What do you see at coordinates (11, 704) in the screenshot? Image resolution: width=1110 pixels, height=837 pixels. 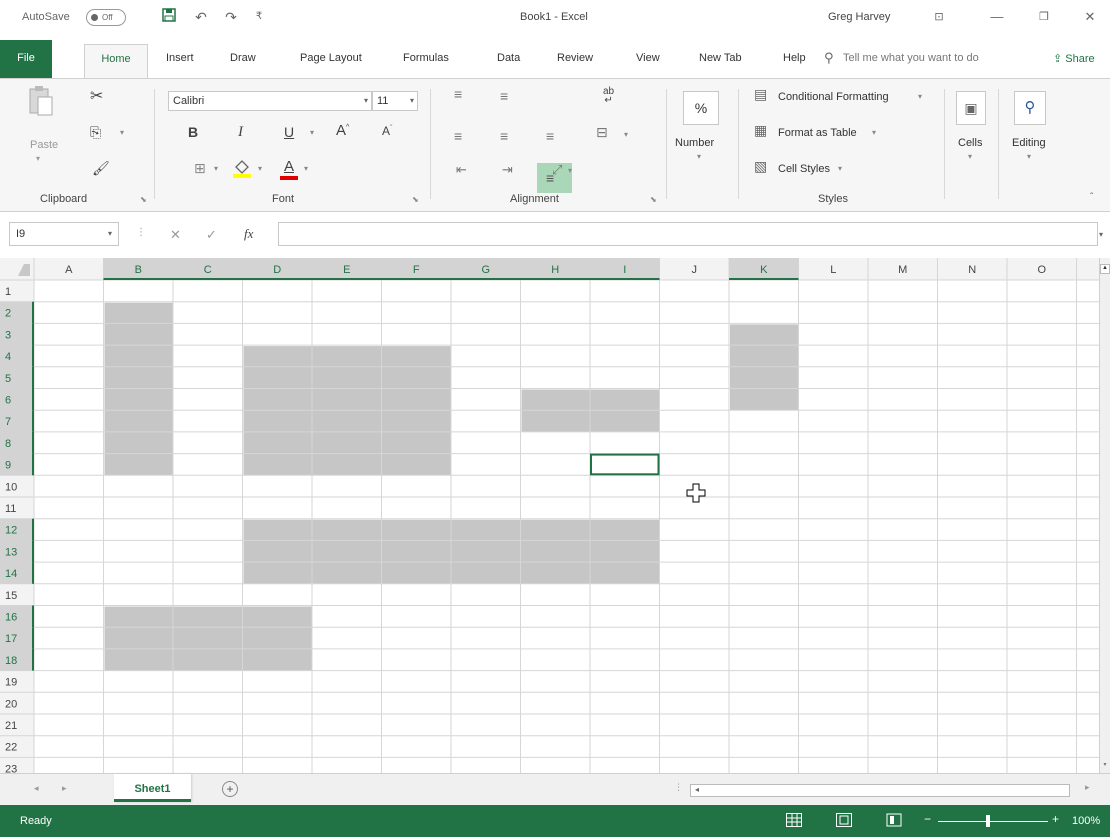 I see `row-header: 20` at bounding box center [11, 704].